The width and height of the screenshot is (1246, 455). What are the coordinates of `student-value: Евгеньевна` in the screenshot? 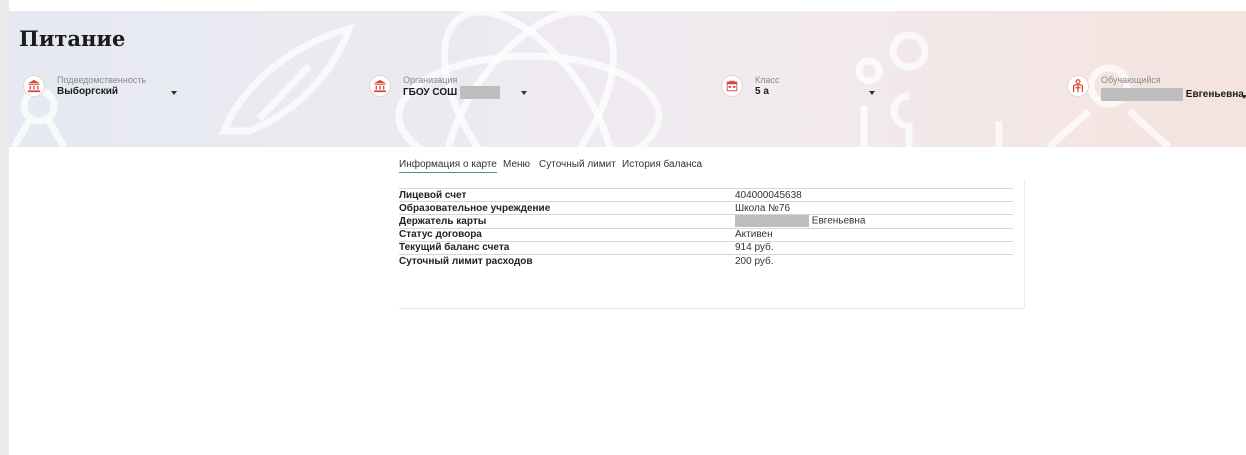 It's located at (1172, 94).